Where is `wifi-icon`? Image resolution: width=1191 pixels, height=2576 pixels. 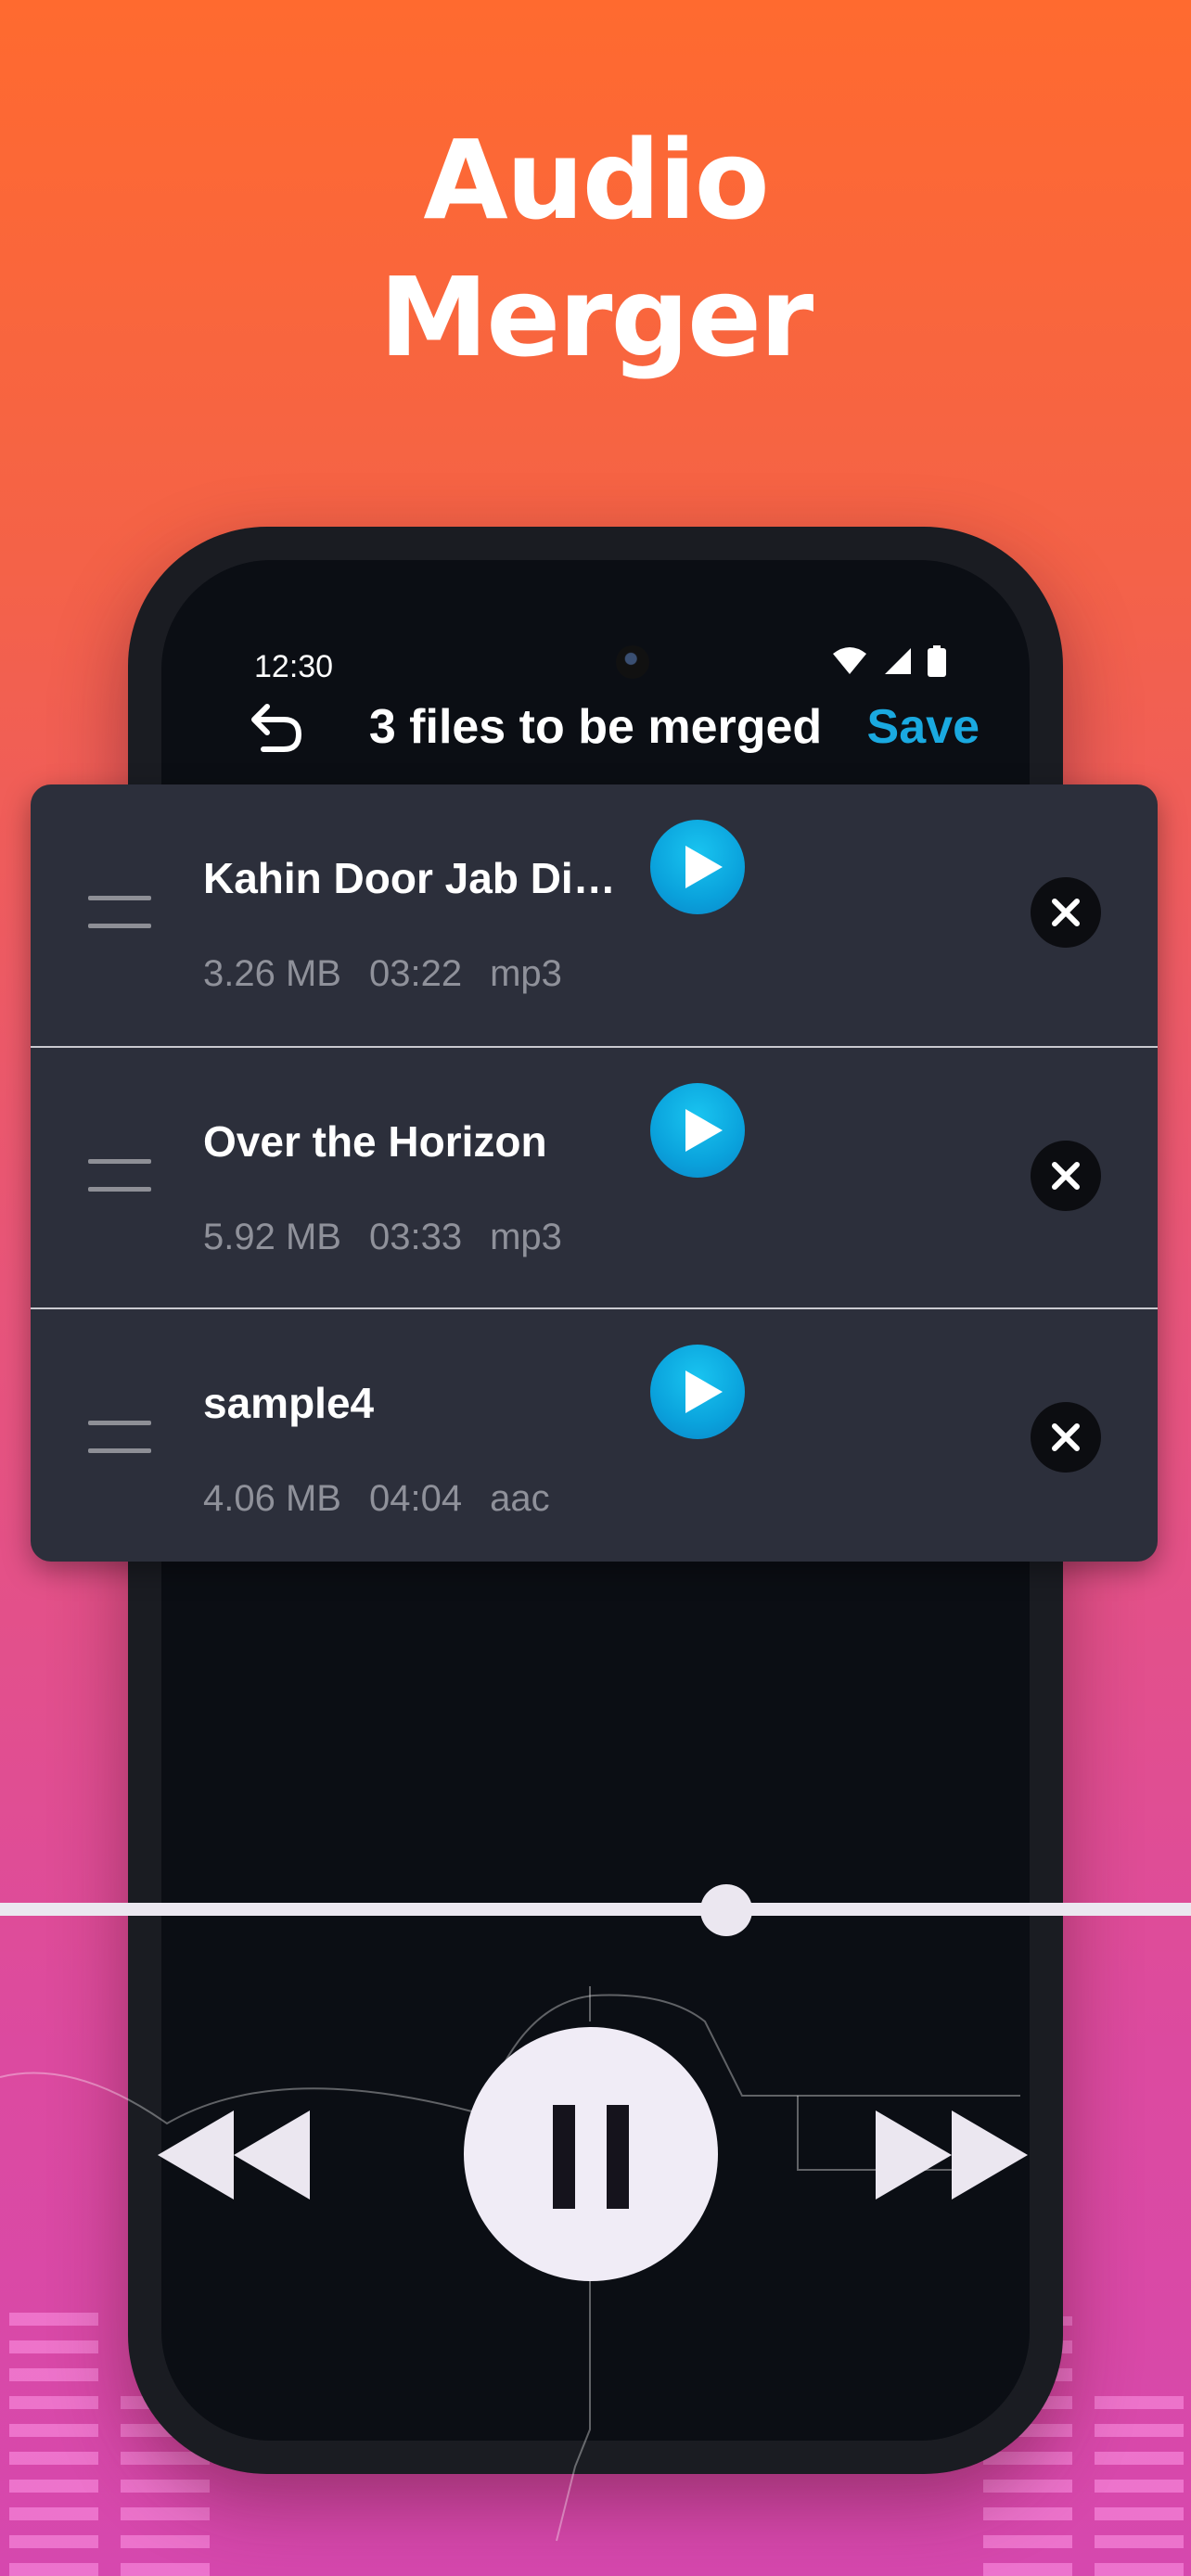 wifi-icon is located at coordinates (849, 660).